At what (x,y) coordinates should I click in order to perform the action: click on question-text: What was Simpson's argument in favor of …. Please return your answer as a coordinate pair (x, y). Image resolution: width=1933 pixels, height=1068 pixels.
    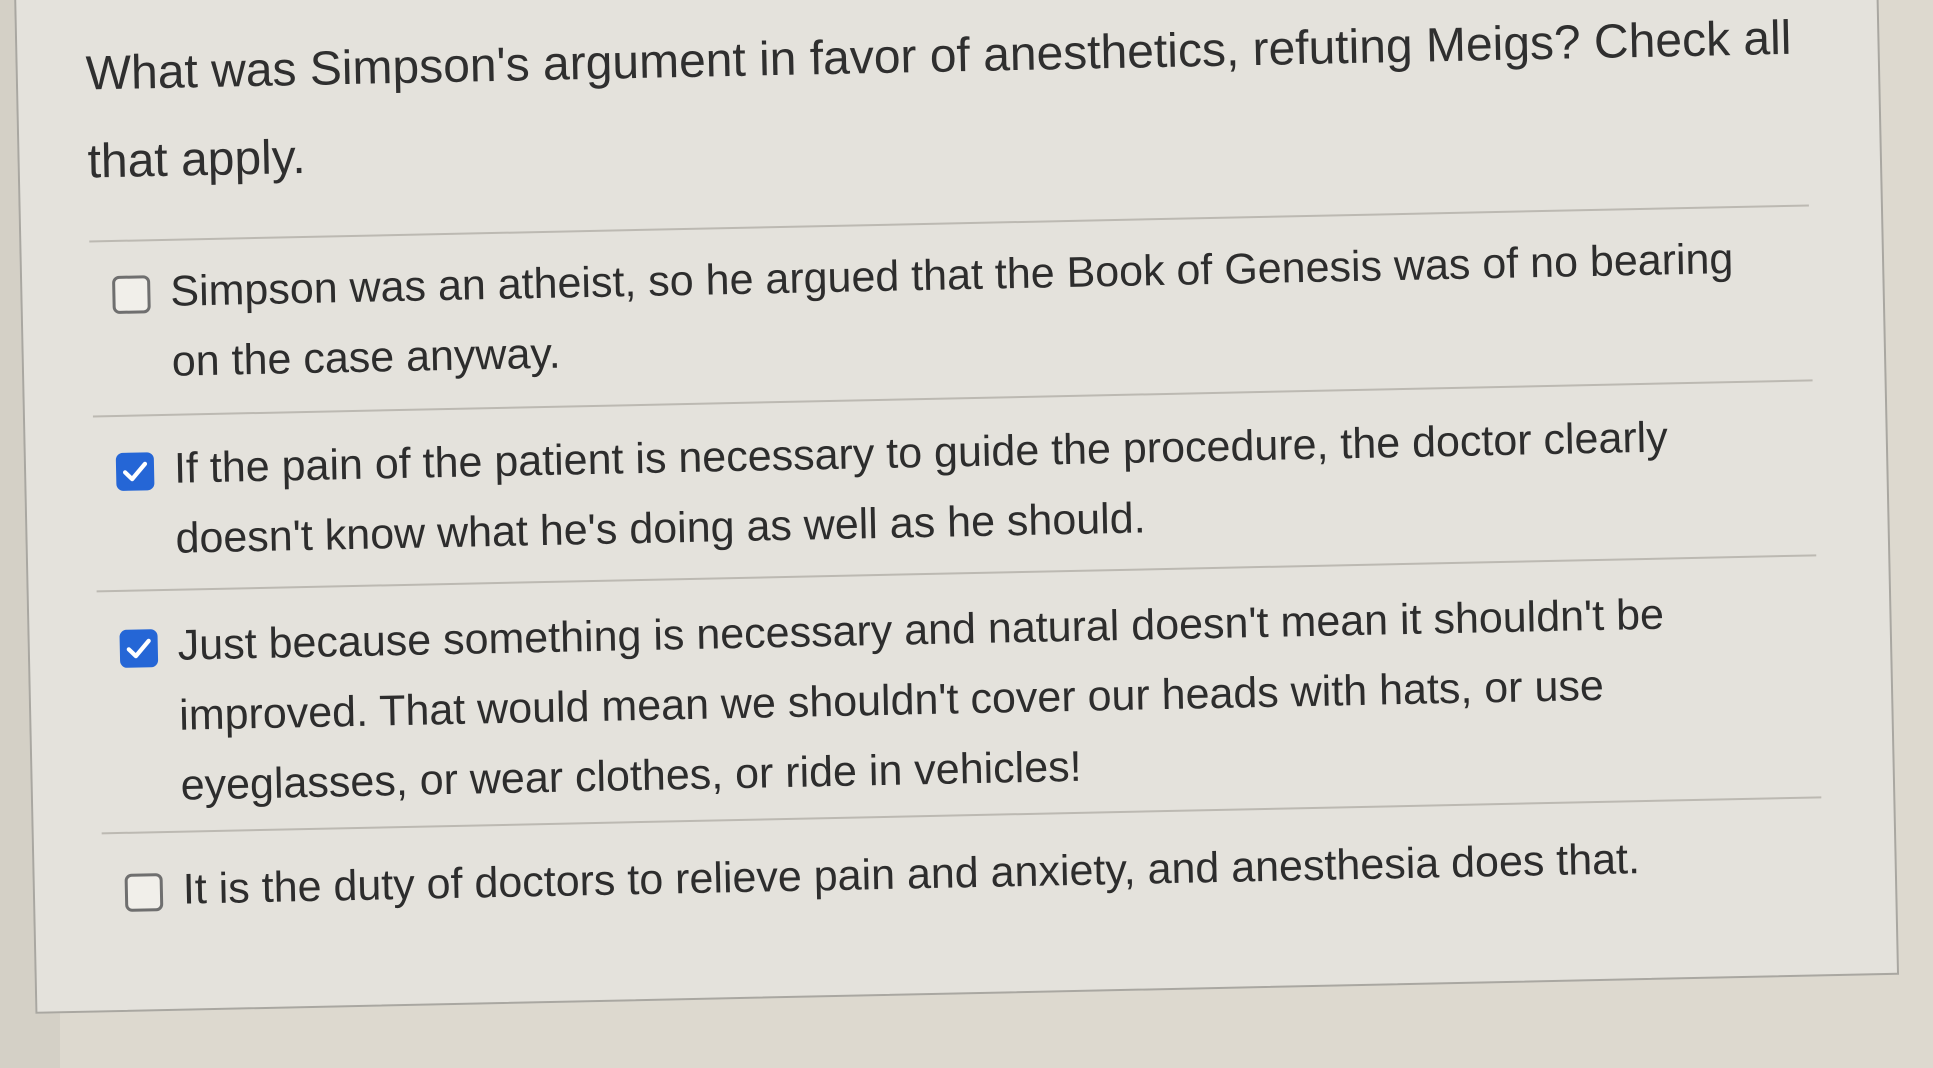
    Looking at the image, I should click on (938, 100).